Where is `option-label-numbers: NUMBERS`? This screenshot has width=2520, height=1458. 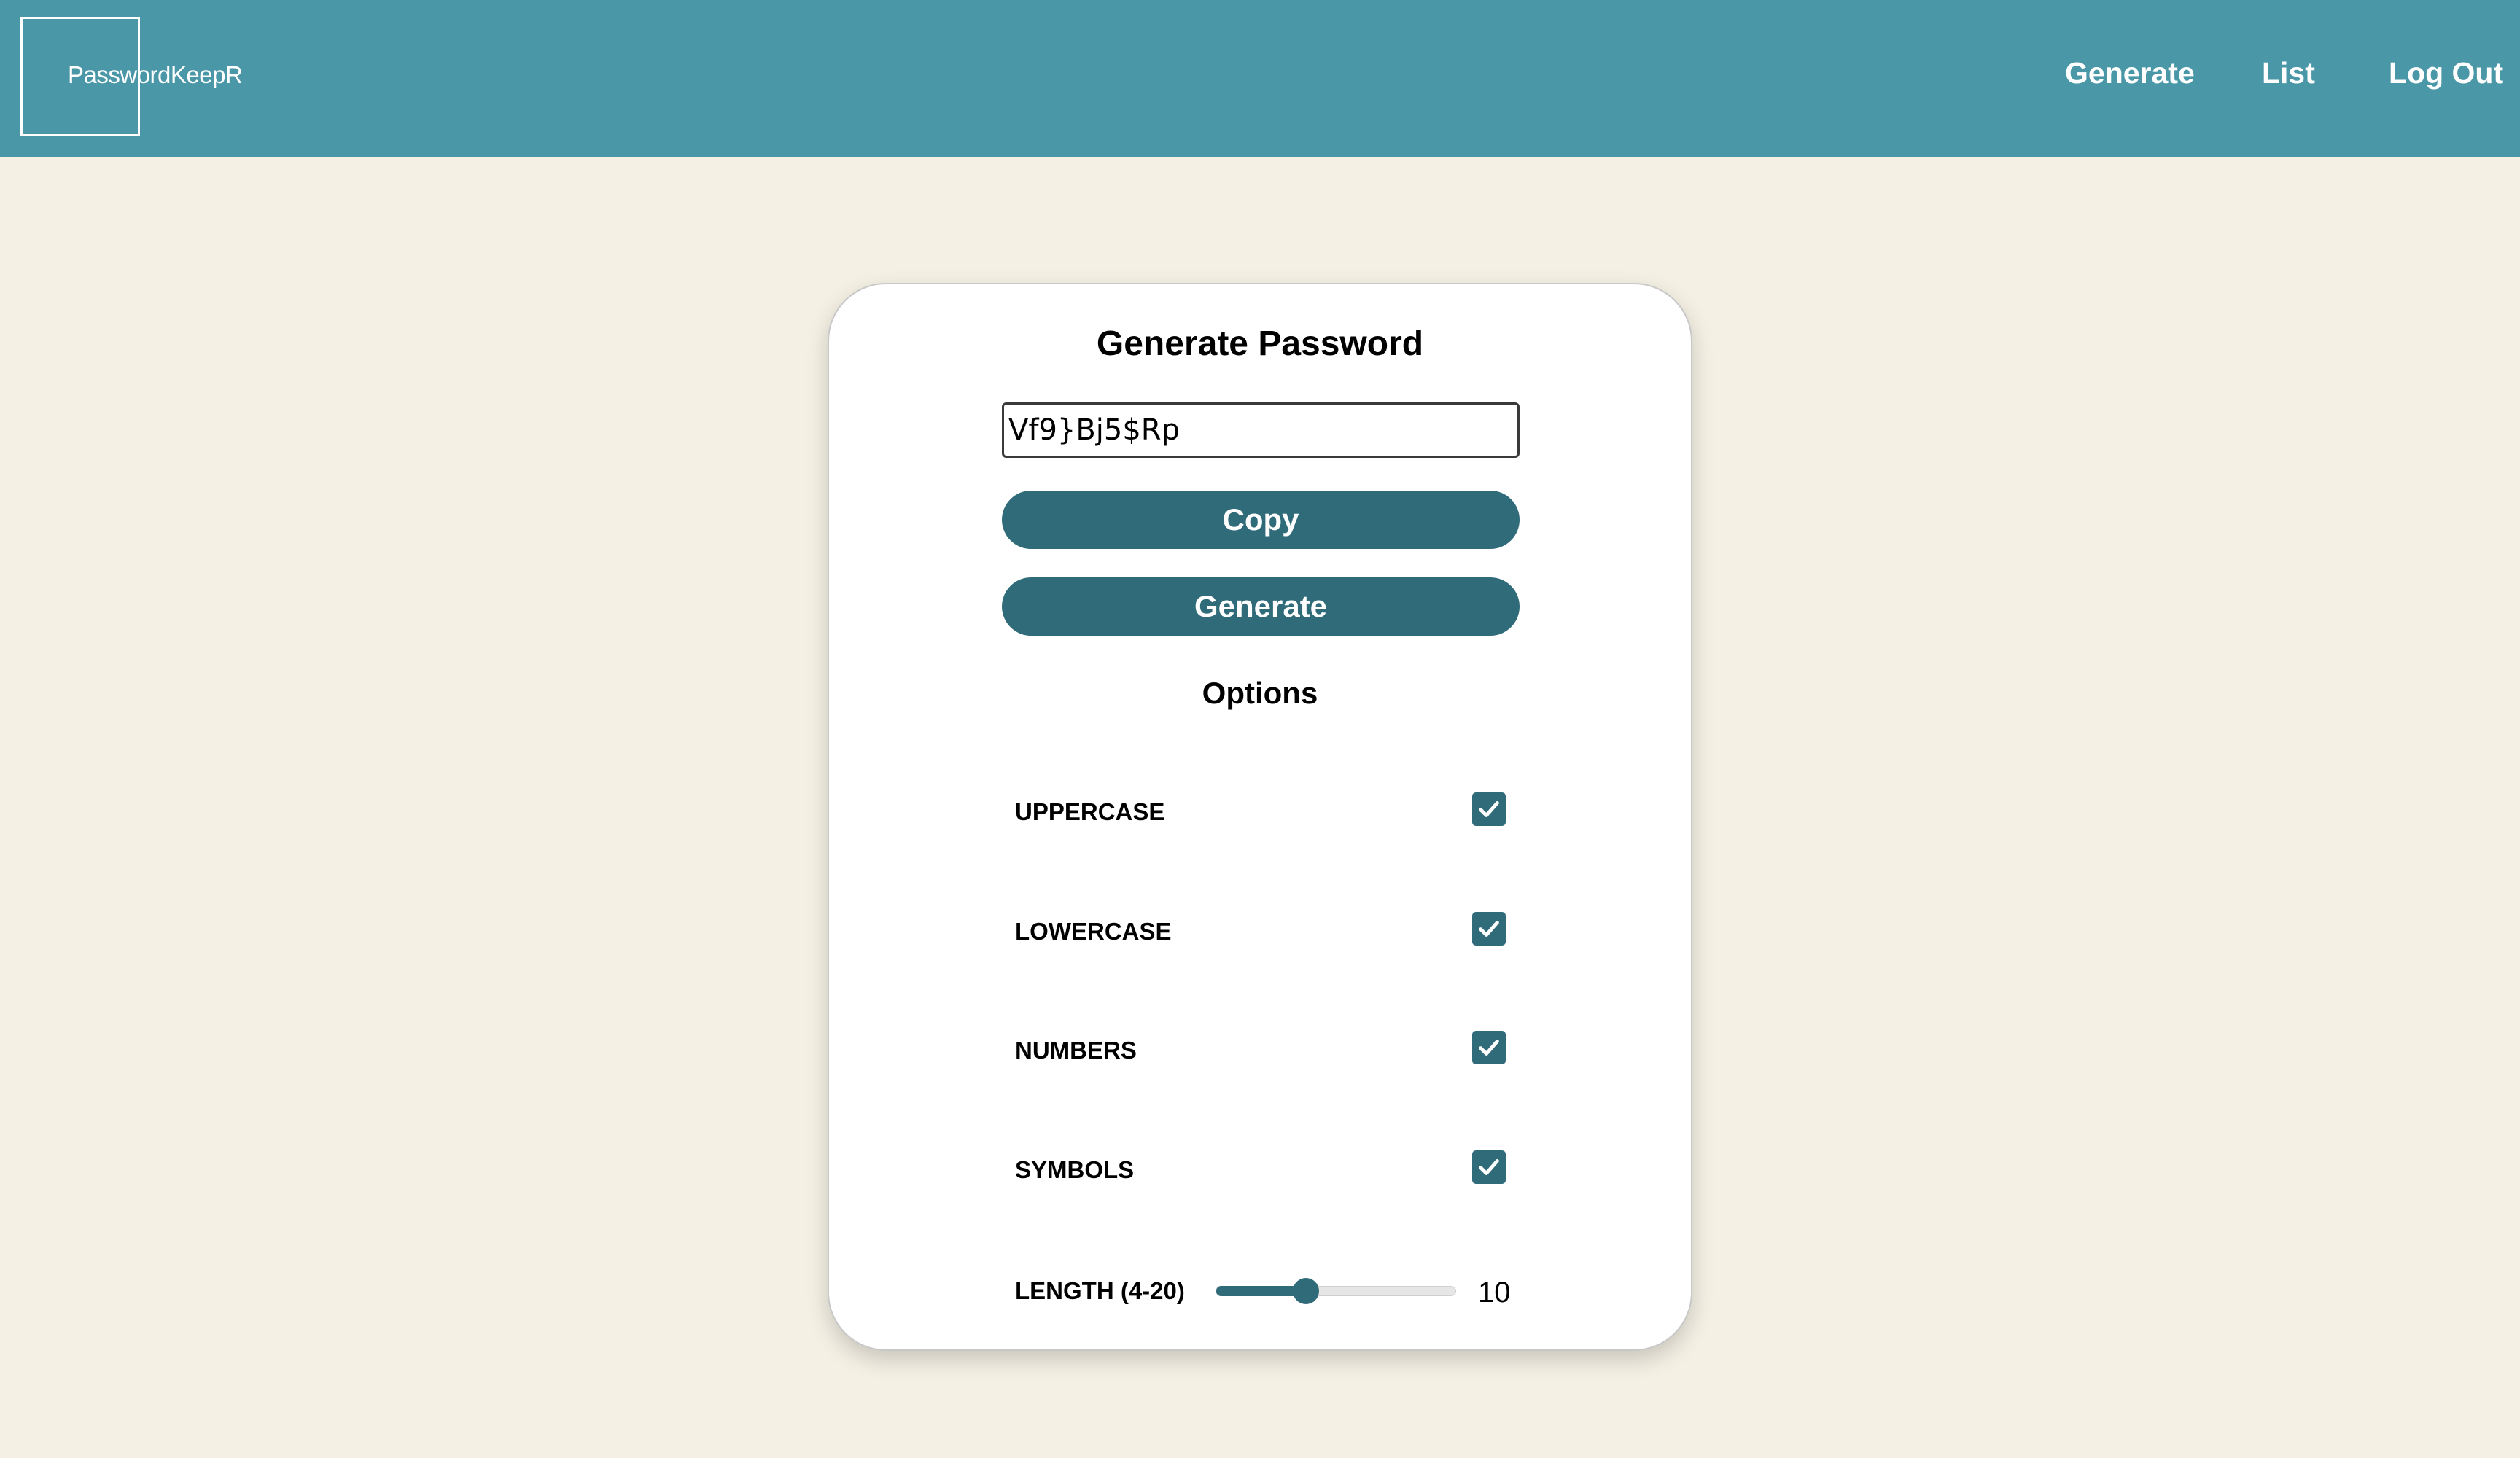
option-label-numbers: NUMBERS is located at coordinates (1076, 1050).